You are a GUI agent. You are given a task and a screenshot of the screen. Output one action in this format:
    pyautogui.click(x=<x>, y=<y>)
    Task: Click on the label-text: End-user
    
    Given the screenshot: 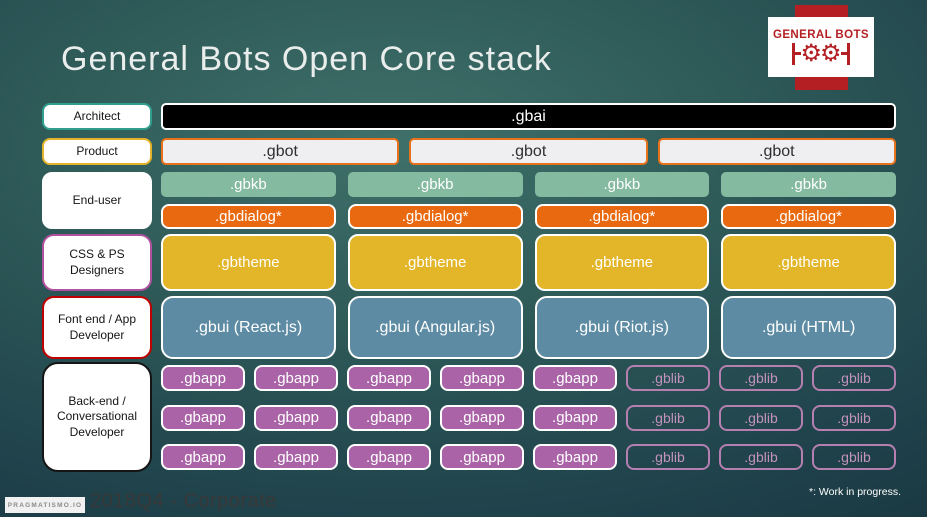 What is the action you would take?
    pyautogui.click(x=97, y=199)
    